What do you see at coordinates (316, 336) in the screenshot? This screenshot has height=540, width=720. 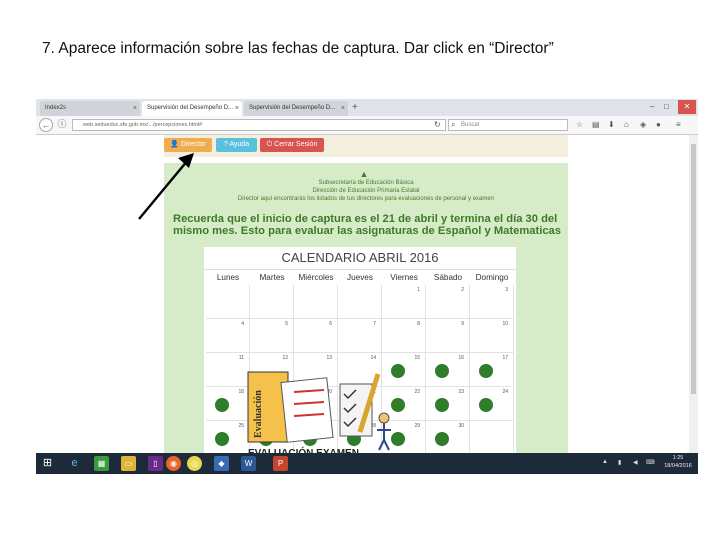 I see `calendar-day-cell: 6` at bounding box center [316, 336].